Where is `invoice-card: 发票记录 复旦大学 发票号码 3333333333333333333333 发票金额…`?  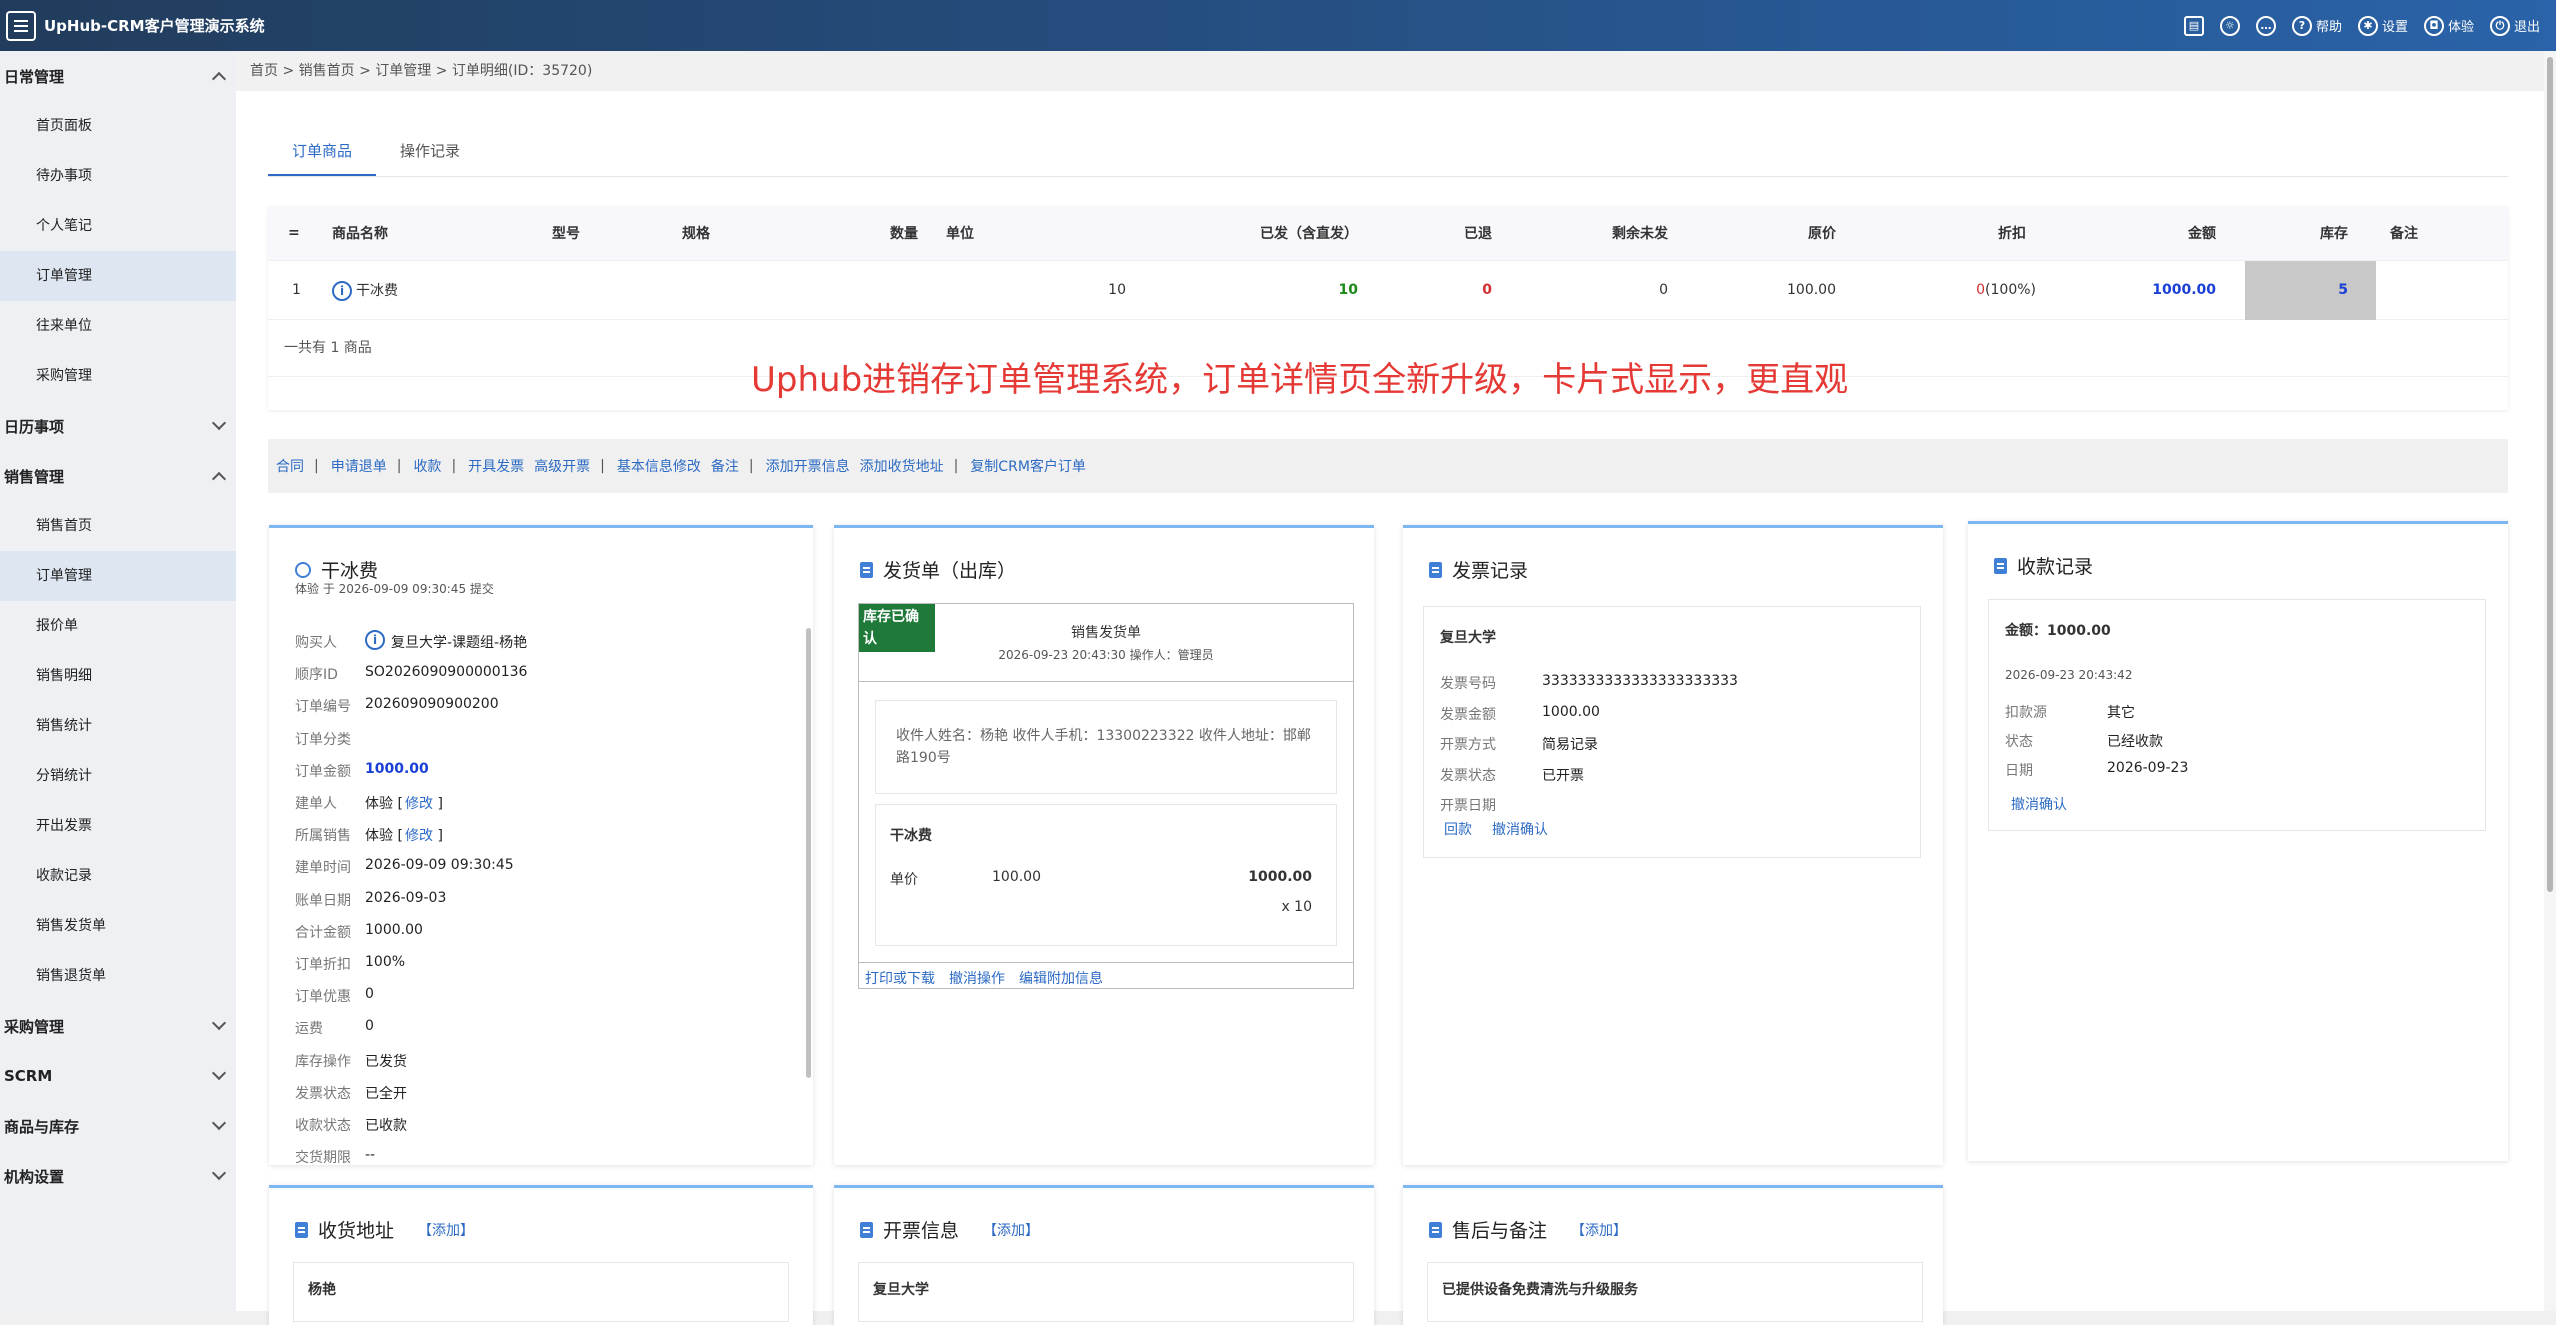
invoice-card: 发票记录 复旦大学 发票号码 3333333333333333333333 发票金额… is located at coordinates (1673, 845).